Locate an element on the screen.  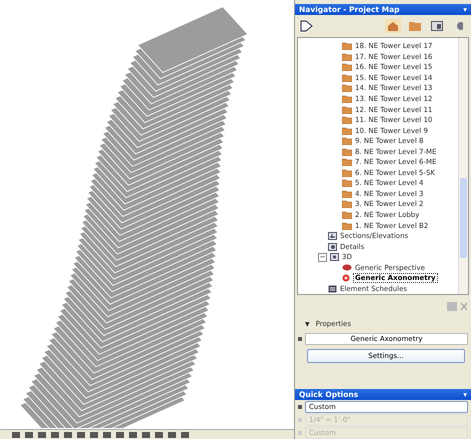
detail-icon is located at coordinates (332, 246).